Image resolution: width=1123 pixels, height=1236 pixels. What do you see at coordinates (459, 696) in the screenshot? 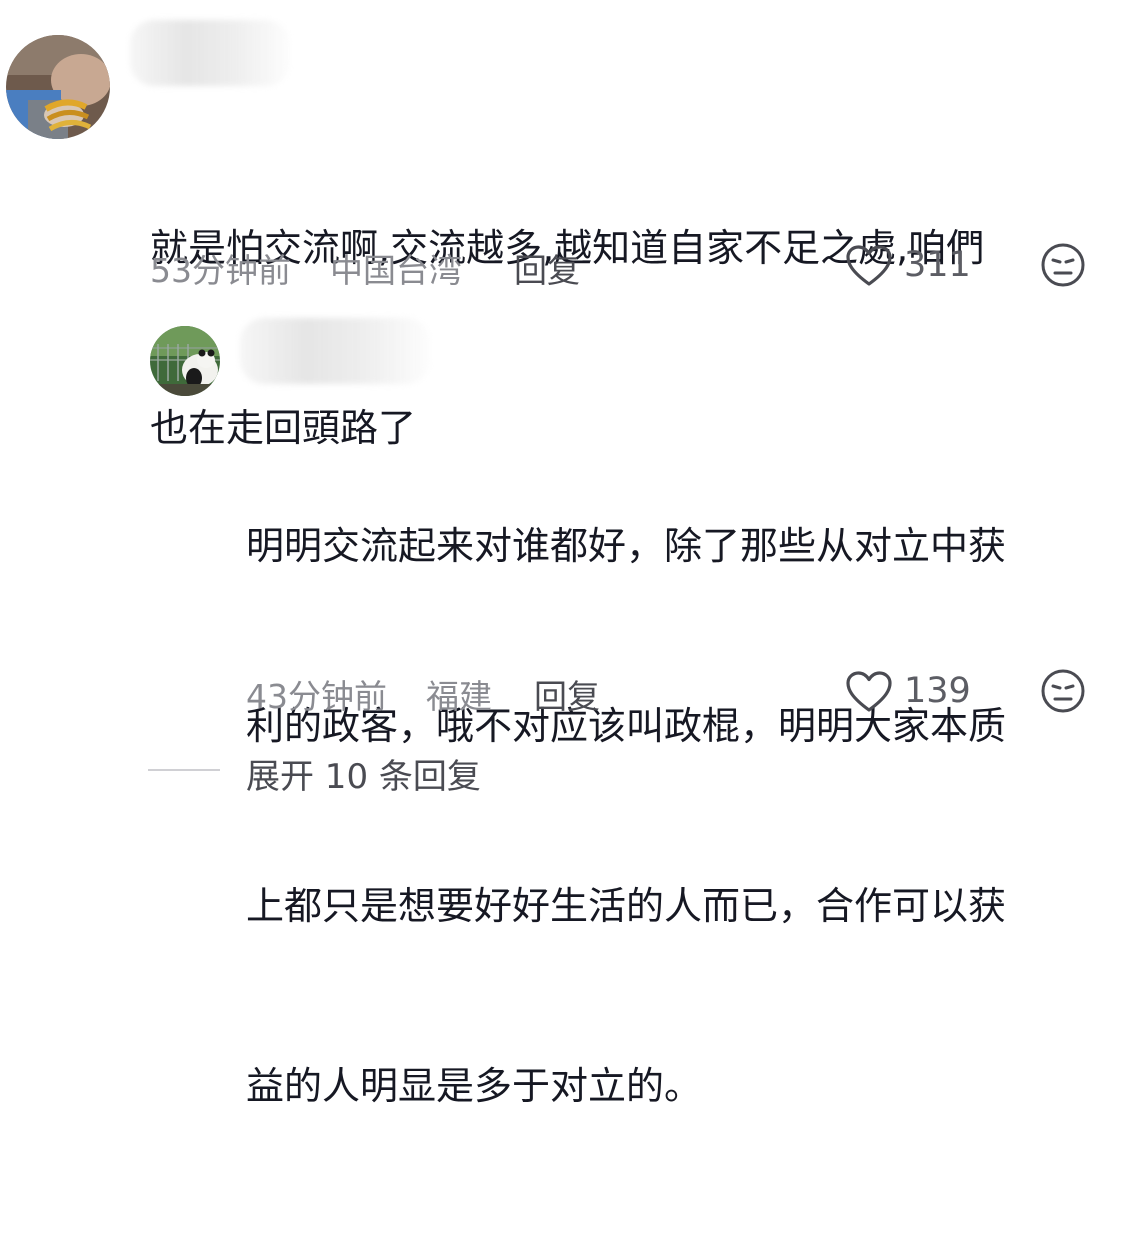
I see `comment-location: 福建` at bounding box center [459, 696].